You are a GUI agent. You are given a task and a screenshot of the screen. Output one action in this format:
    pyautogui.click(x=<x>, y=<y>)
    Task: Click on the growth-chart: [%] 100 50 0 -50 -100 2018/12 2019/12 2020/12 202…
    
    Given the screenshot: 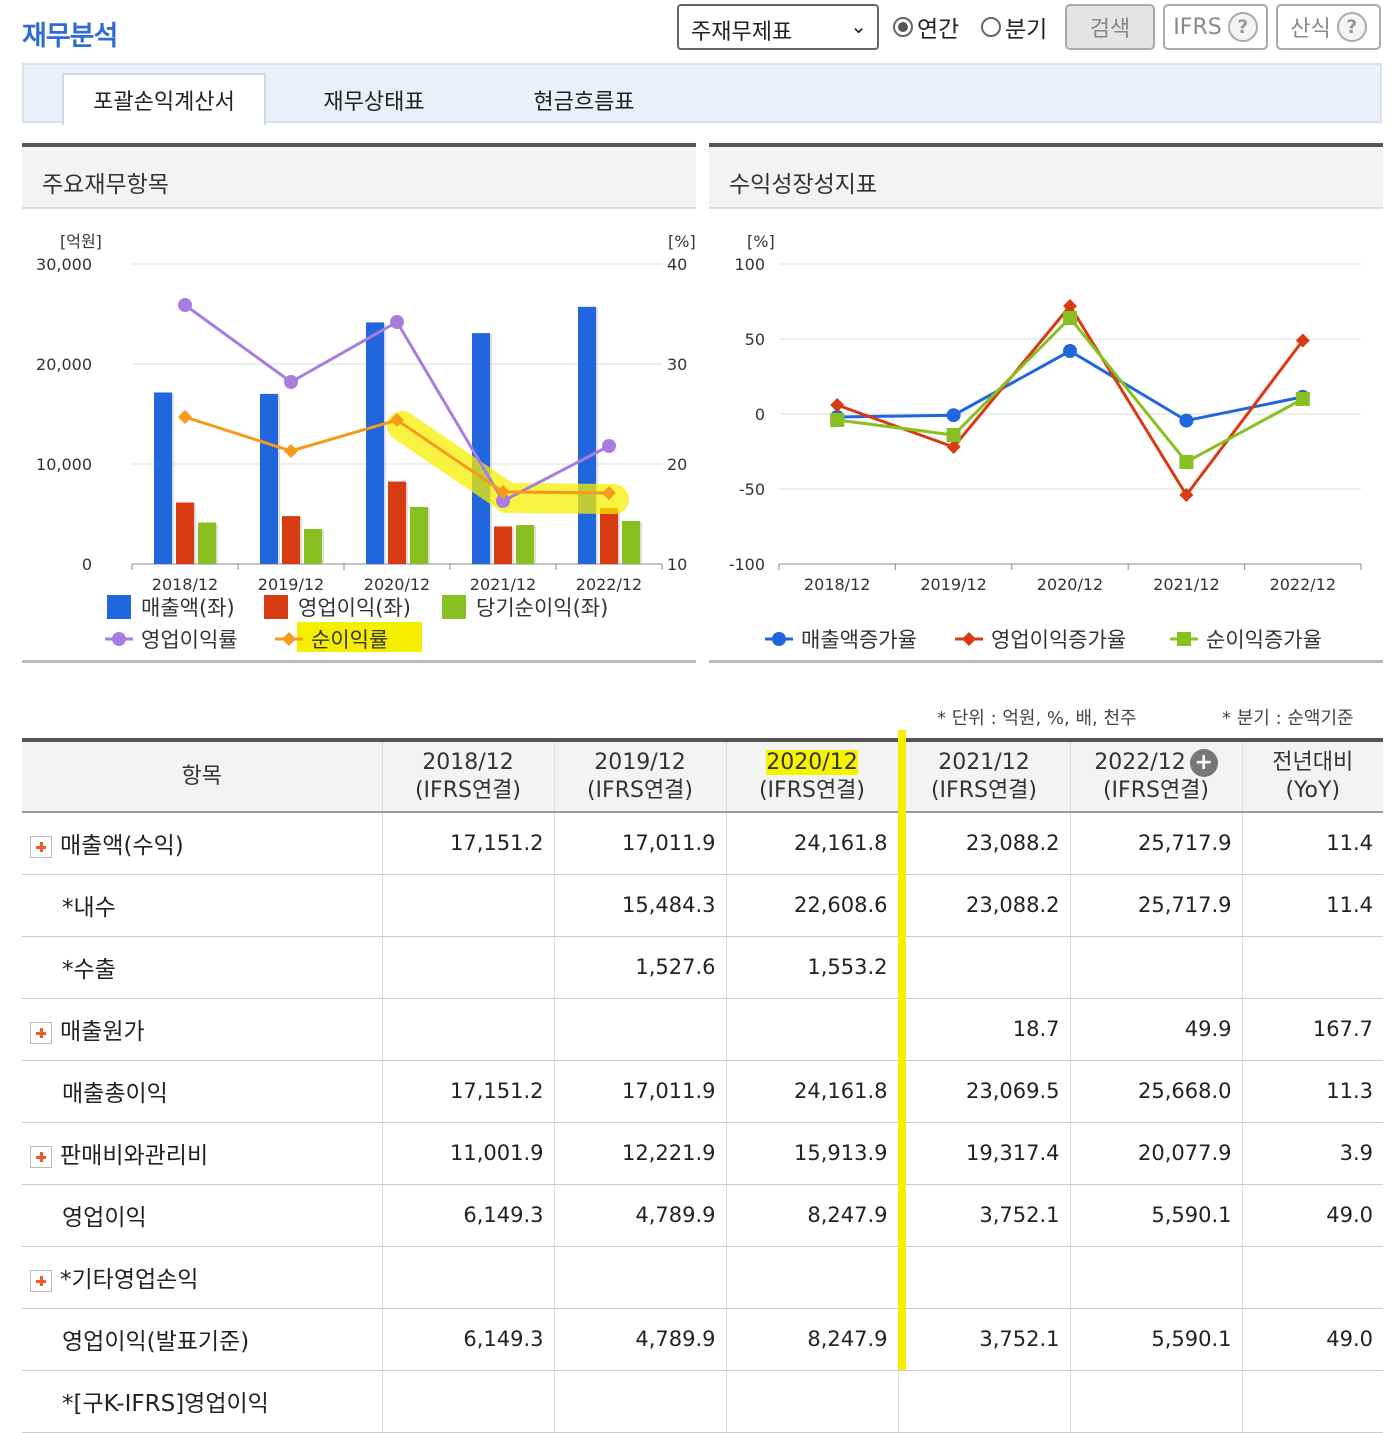 What is the action you would take?
    pyautogui.click(x=1045, y=442)
    